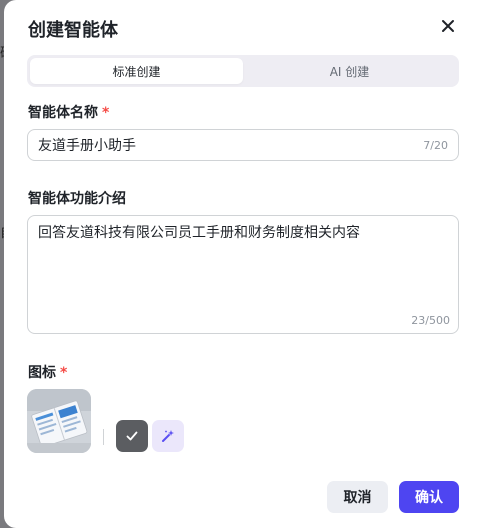 This screenshot has width=481, height=528. Describe the element at coordinates (87, 146) in the screenshot. I see `agent-name-value: 友道手册小助手` at that location.